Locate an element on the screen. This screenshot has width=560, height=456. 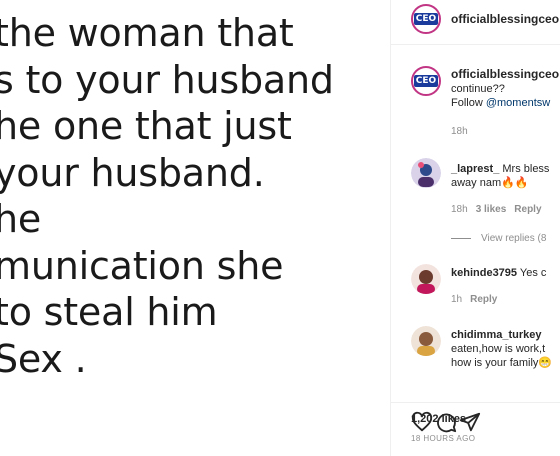
comment-text: away nam🔥🔥 is located at coordinates (490, 183).